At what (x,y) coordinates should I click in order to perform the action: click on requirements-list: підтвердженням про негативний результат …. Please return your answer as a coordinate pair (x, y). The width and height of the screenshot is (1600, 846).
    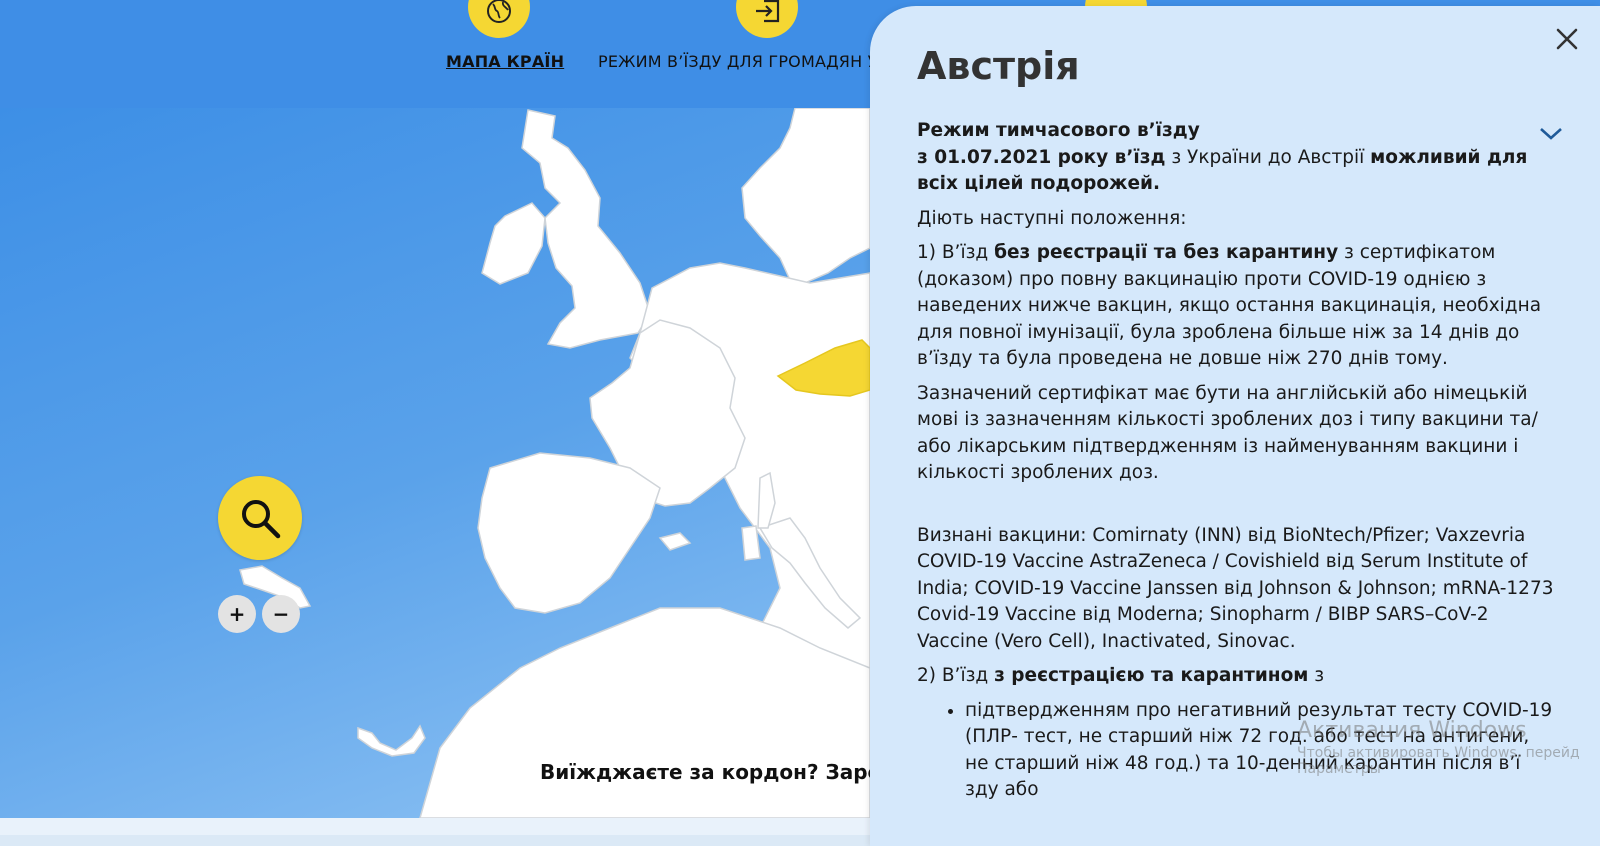
    Looking at the image, I should click on (1237, 751).